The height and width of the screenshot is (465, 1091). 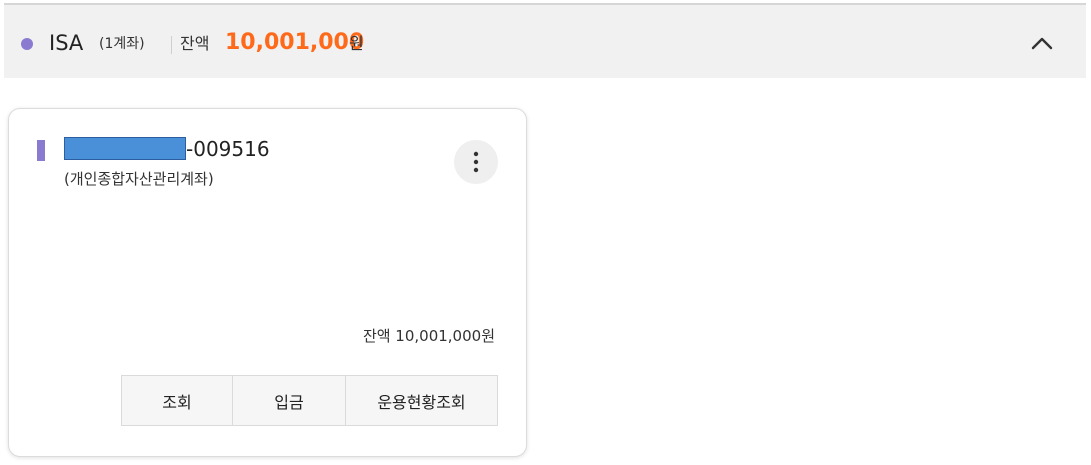 I want to click on chevron-up-icon, so click(x=1042, y=43).